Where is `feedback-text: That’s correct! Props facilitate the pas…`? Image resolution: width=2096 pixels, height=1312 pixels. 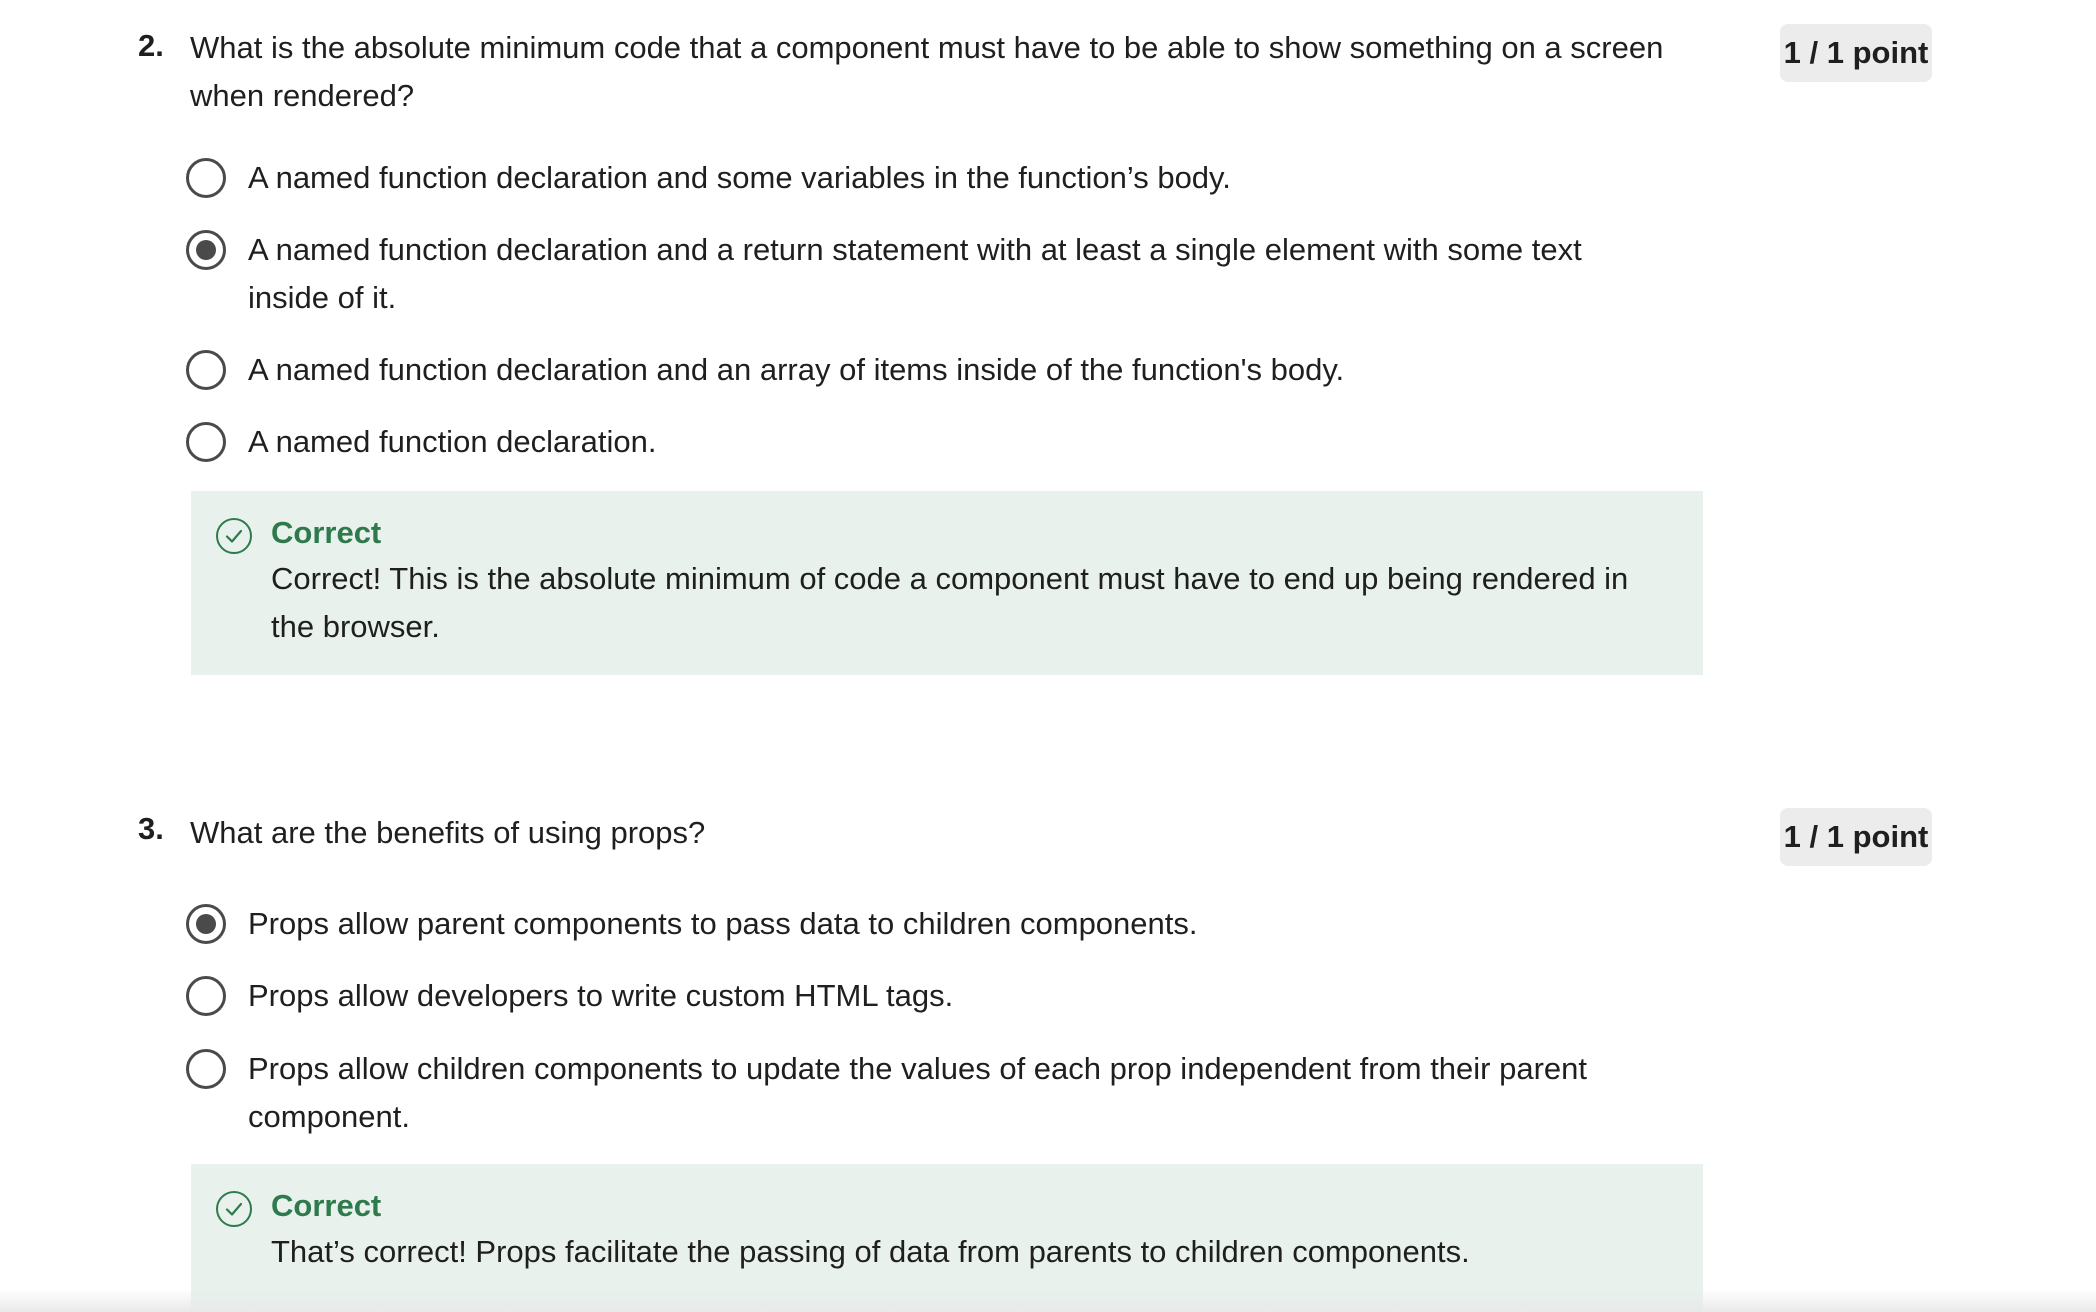
feedback-text: That’s correct! Props facilitate the pas… is located at coordinates (870, 1251).